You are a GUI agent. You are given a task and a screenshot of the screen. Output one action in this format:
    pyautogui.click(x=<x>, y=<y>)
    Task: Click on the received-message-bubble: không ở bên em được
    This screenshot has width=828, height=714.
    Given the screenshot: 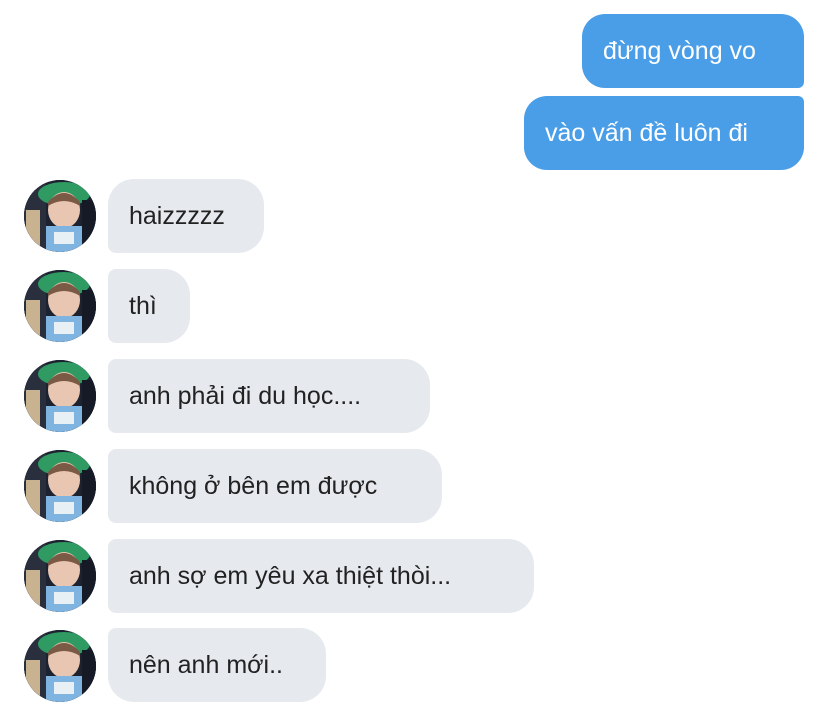 What is the action you would take?
    pyautogui.click(x=275, y=486)
    